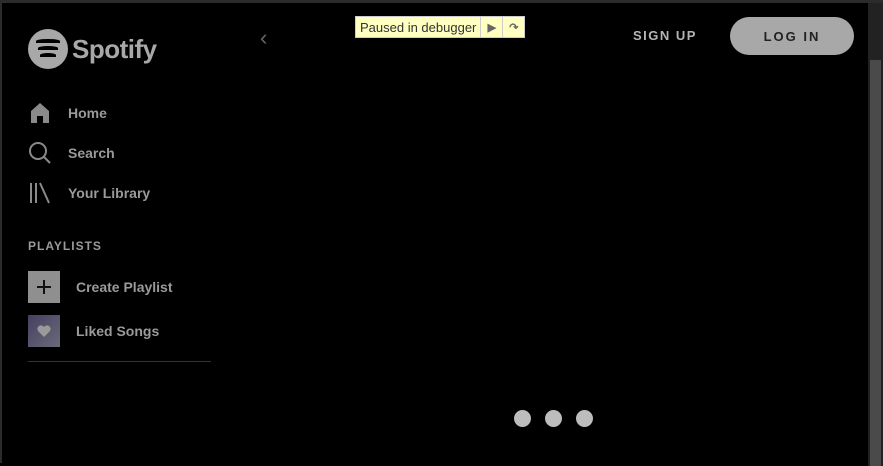  What do you see at coordinates (87, 113) in the screenshot?
I see `nav-home-label: Home` at bounding box center [87, 113].